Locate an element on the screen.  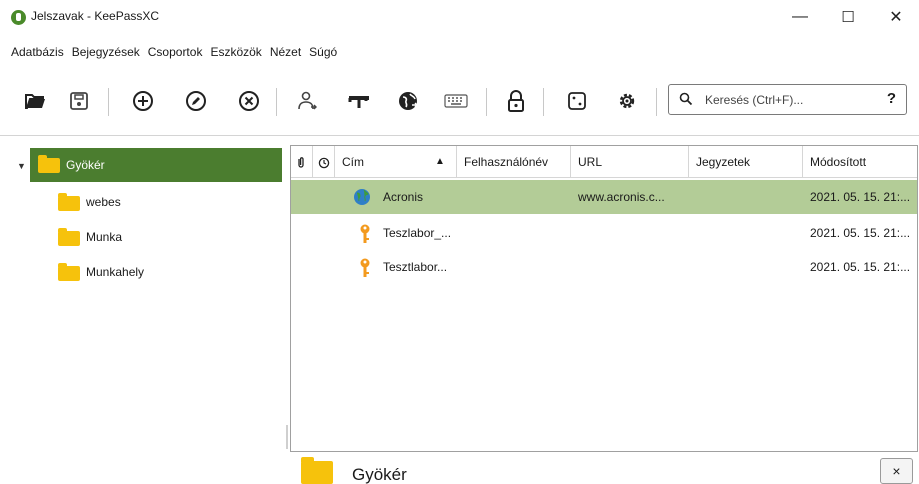
paperclip-icon is located at coordinates (301, 162).